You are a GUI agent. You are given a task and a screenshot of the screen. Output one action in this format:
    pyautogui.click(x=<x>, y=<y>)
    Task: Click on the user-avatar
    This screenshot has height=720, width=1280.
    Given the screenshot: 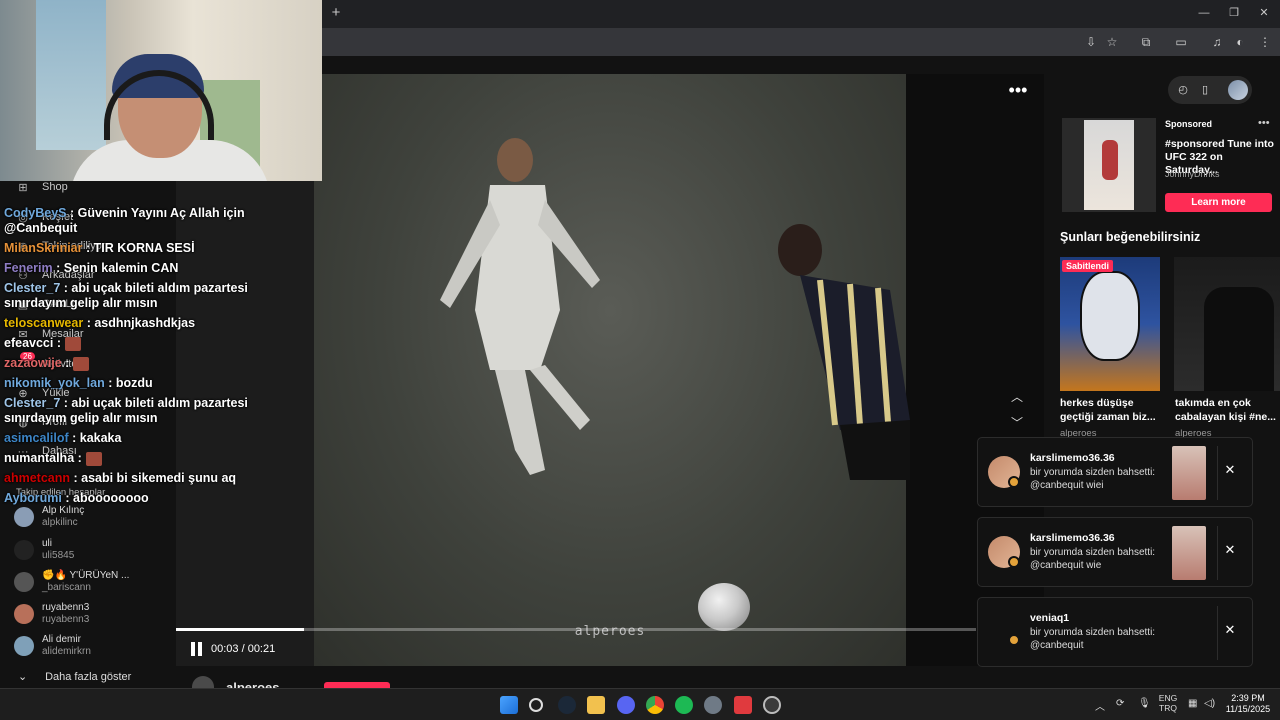 What is the action you would take?
    pyautogui.click(x=1238, y=90)
    